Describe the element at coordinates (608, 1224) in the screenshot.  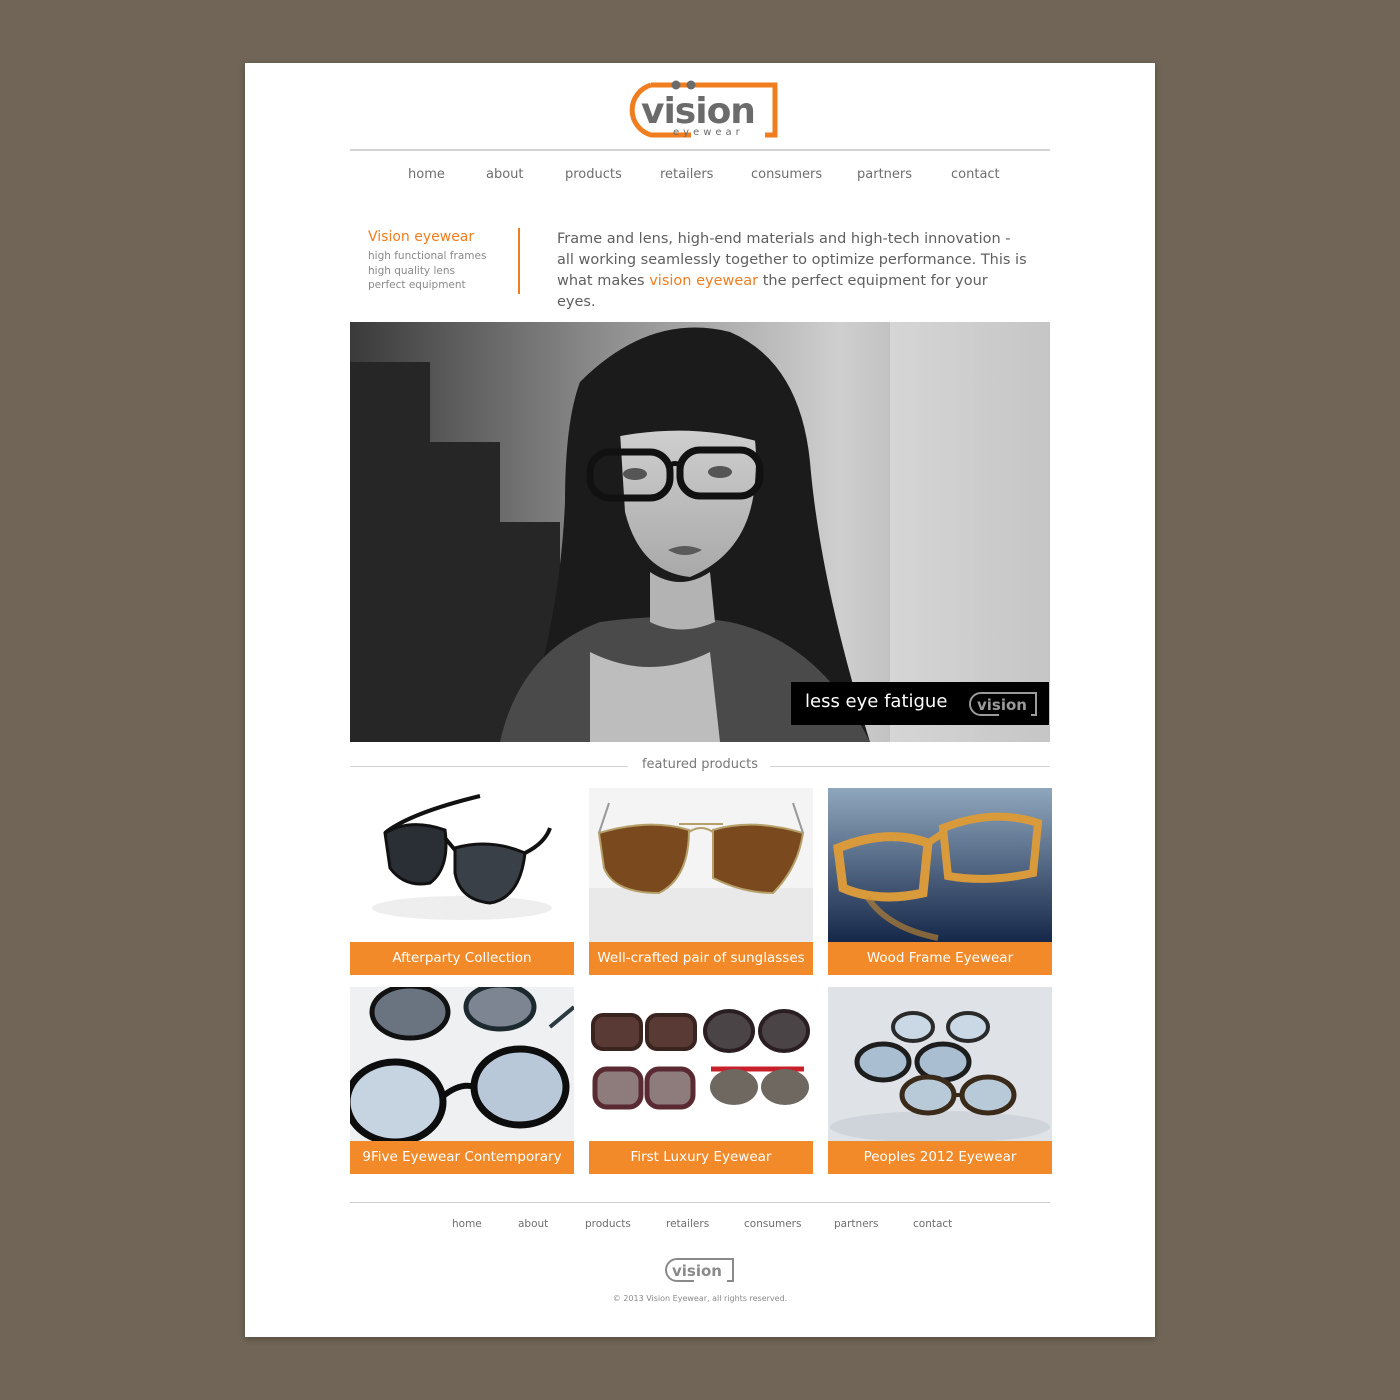
I see `footer-nav-products: products` at that location.